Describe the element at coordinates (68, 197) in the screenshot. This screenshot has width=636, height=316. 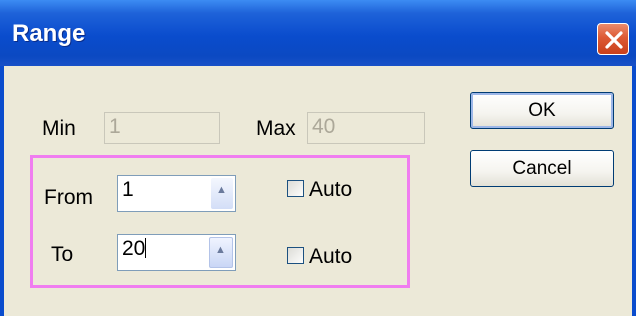
I see `from-label: From` at that location.